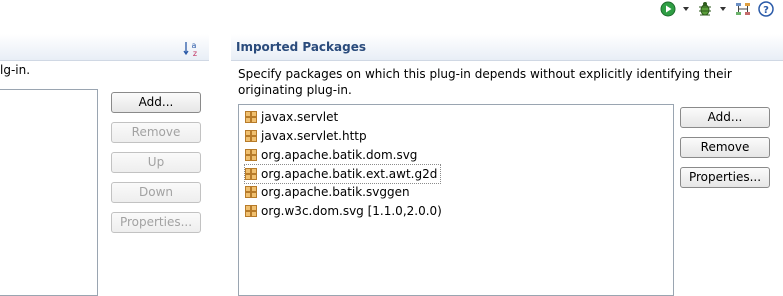  I want to click on imported-remove-button: Remove, so click(725, 147).